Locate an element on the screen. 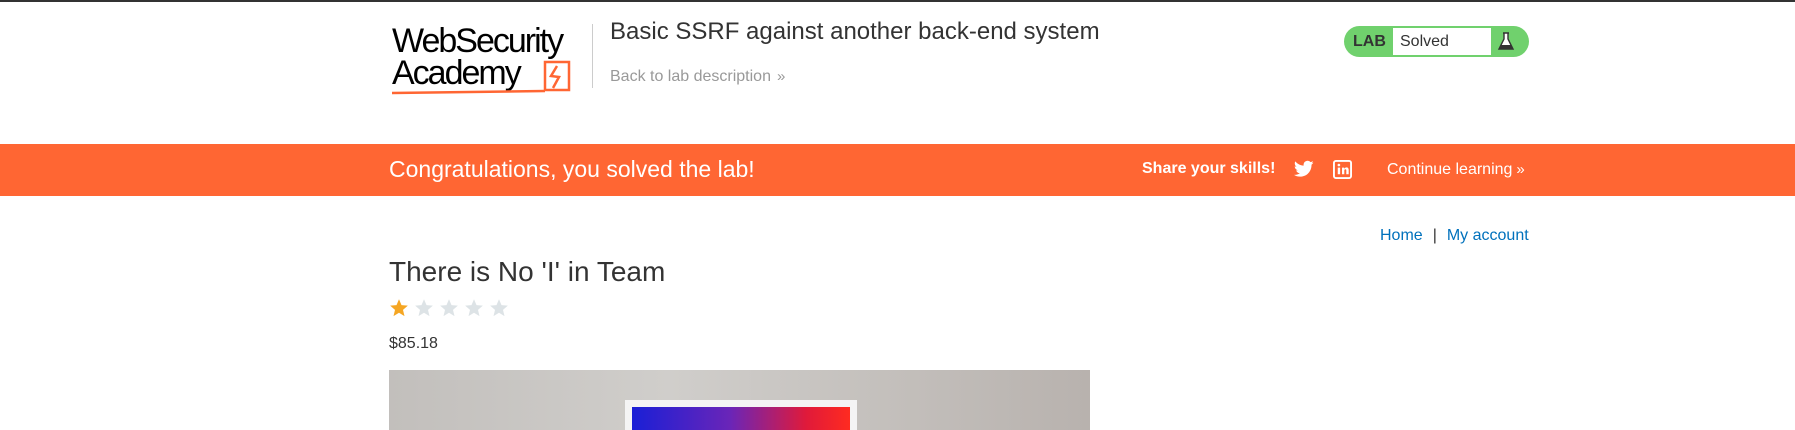  back-link-label: Back to lab description is located at coordinates (690, 76).